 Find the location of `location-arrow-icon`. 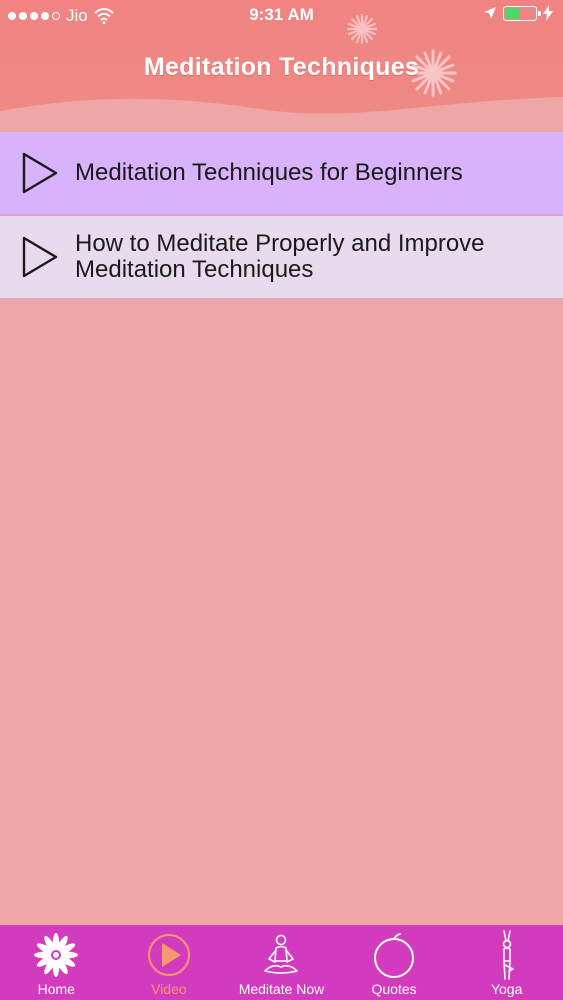

location-arrow-icon is located at coordinates (490, 13).